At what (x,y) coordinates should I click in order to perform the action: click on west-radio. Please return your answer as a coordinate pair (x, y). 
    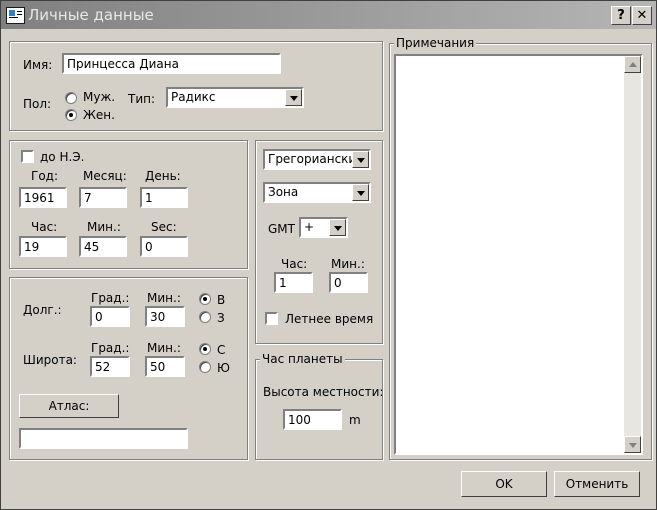
    Looking at the image, I should click on (205, 317).